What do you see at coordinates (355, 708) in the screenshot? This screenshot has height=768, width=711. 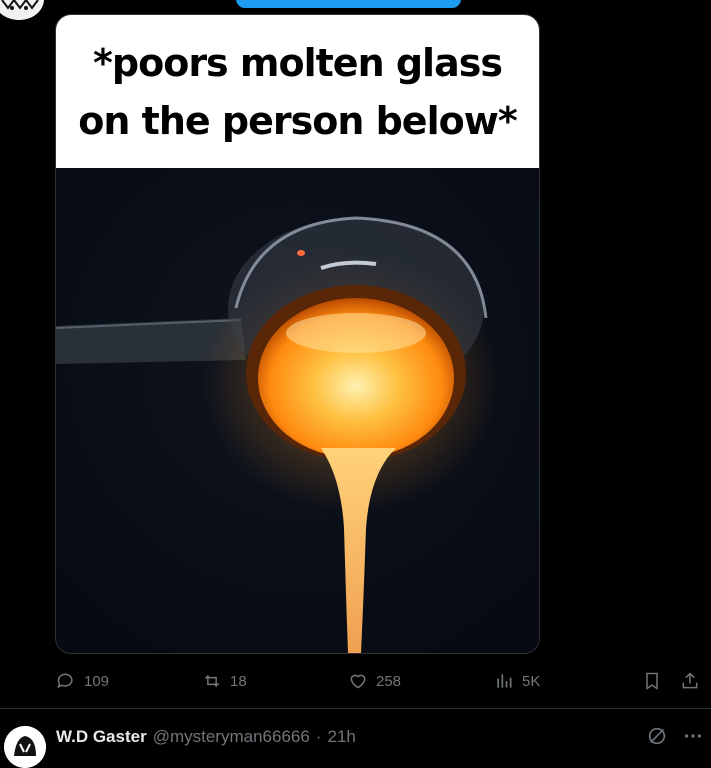 I see `post-divider` at bounding box center [355, 708].